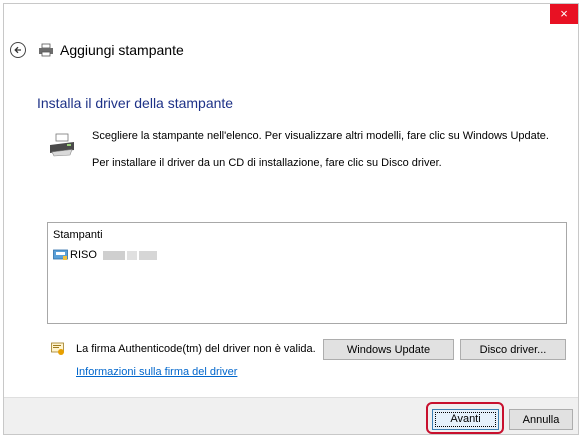  What do you see at coordinates (156, 372) in the screenshot?
I see `signature-info-link: Informazioni sulla firma del driver` at bounding box center [156, 372].